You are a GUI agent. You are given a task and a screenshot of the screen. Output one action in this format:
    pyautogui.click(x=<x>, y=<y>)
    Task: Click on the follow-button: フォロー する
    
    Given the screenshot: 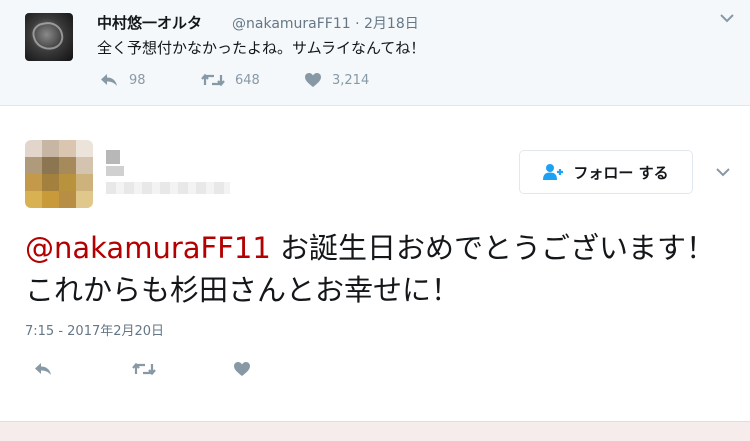 What is the action you would take?
    pyautogui.click(x=606, y=172)
    